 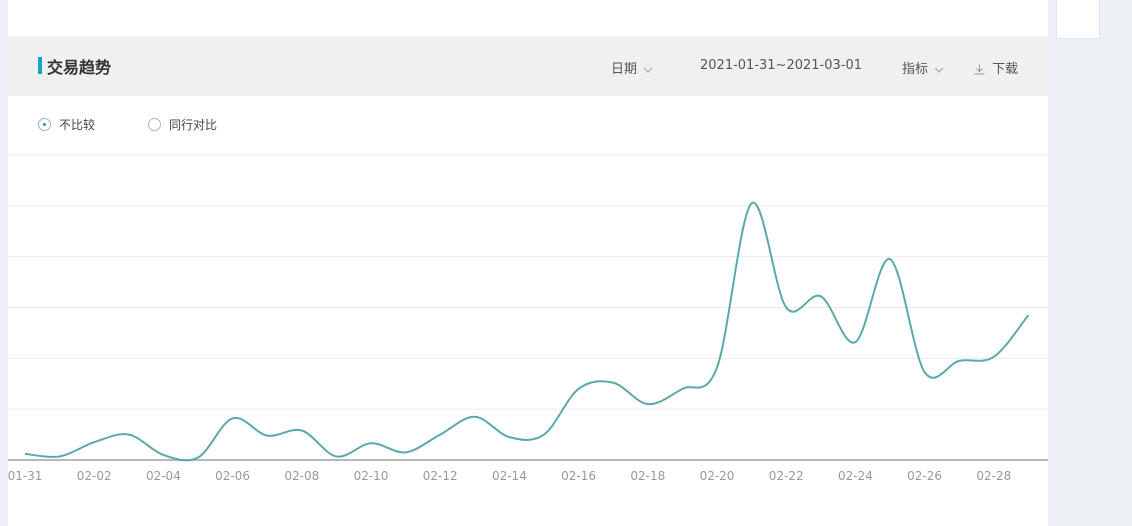 What do you see at coordinates (371, 476) in the screenshot?
I see `x-tick-label: 02-10` at bounding box center [371, 476].